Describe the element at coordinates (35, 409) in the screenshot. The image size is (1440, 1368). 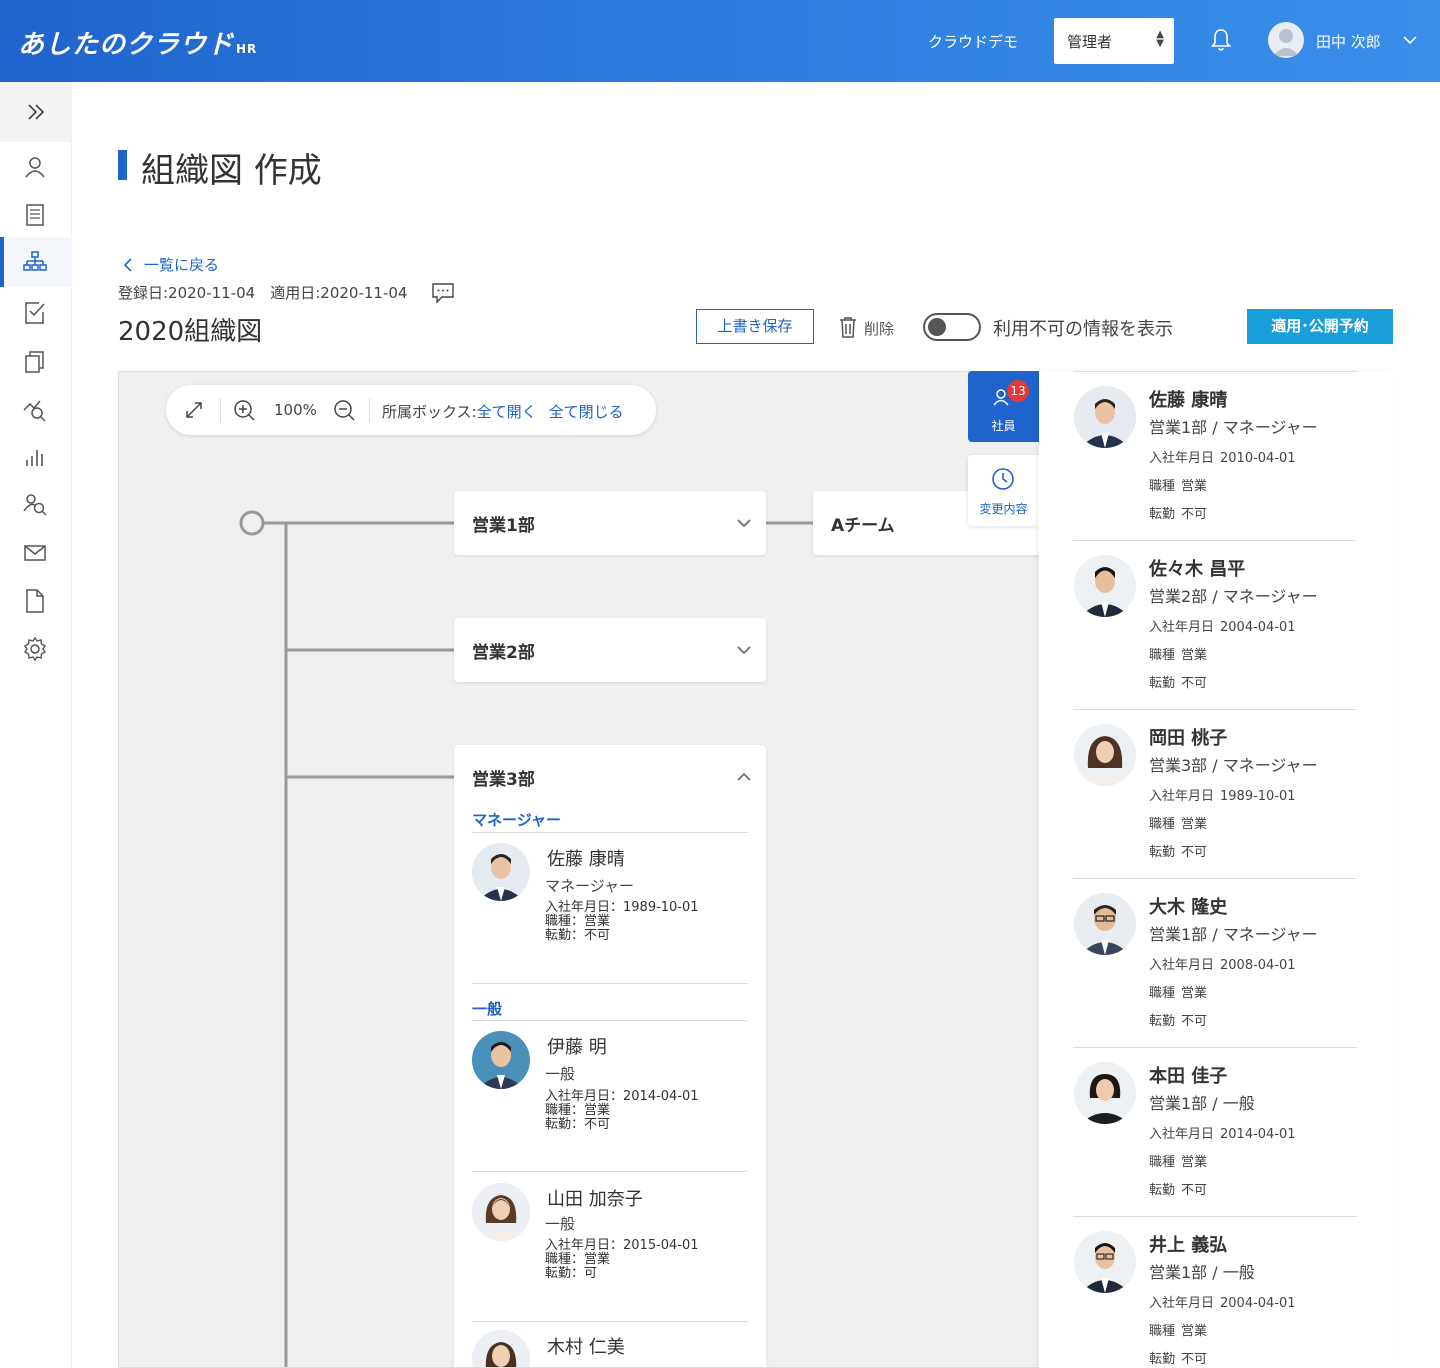
I see `analysis-icon` at that location.